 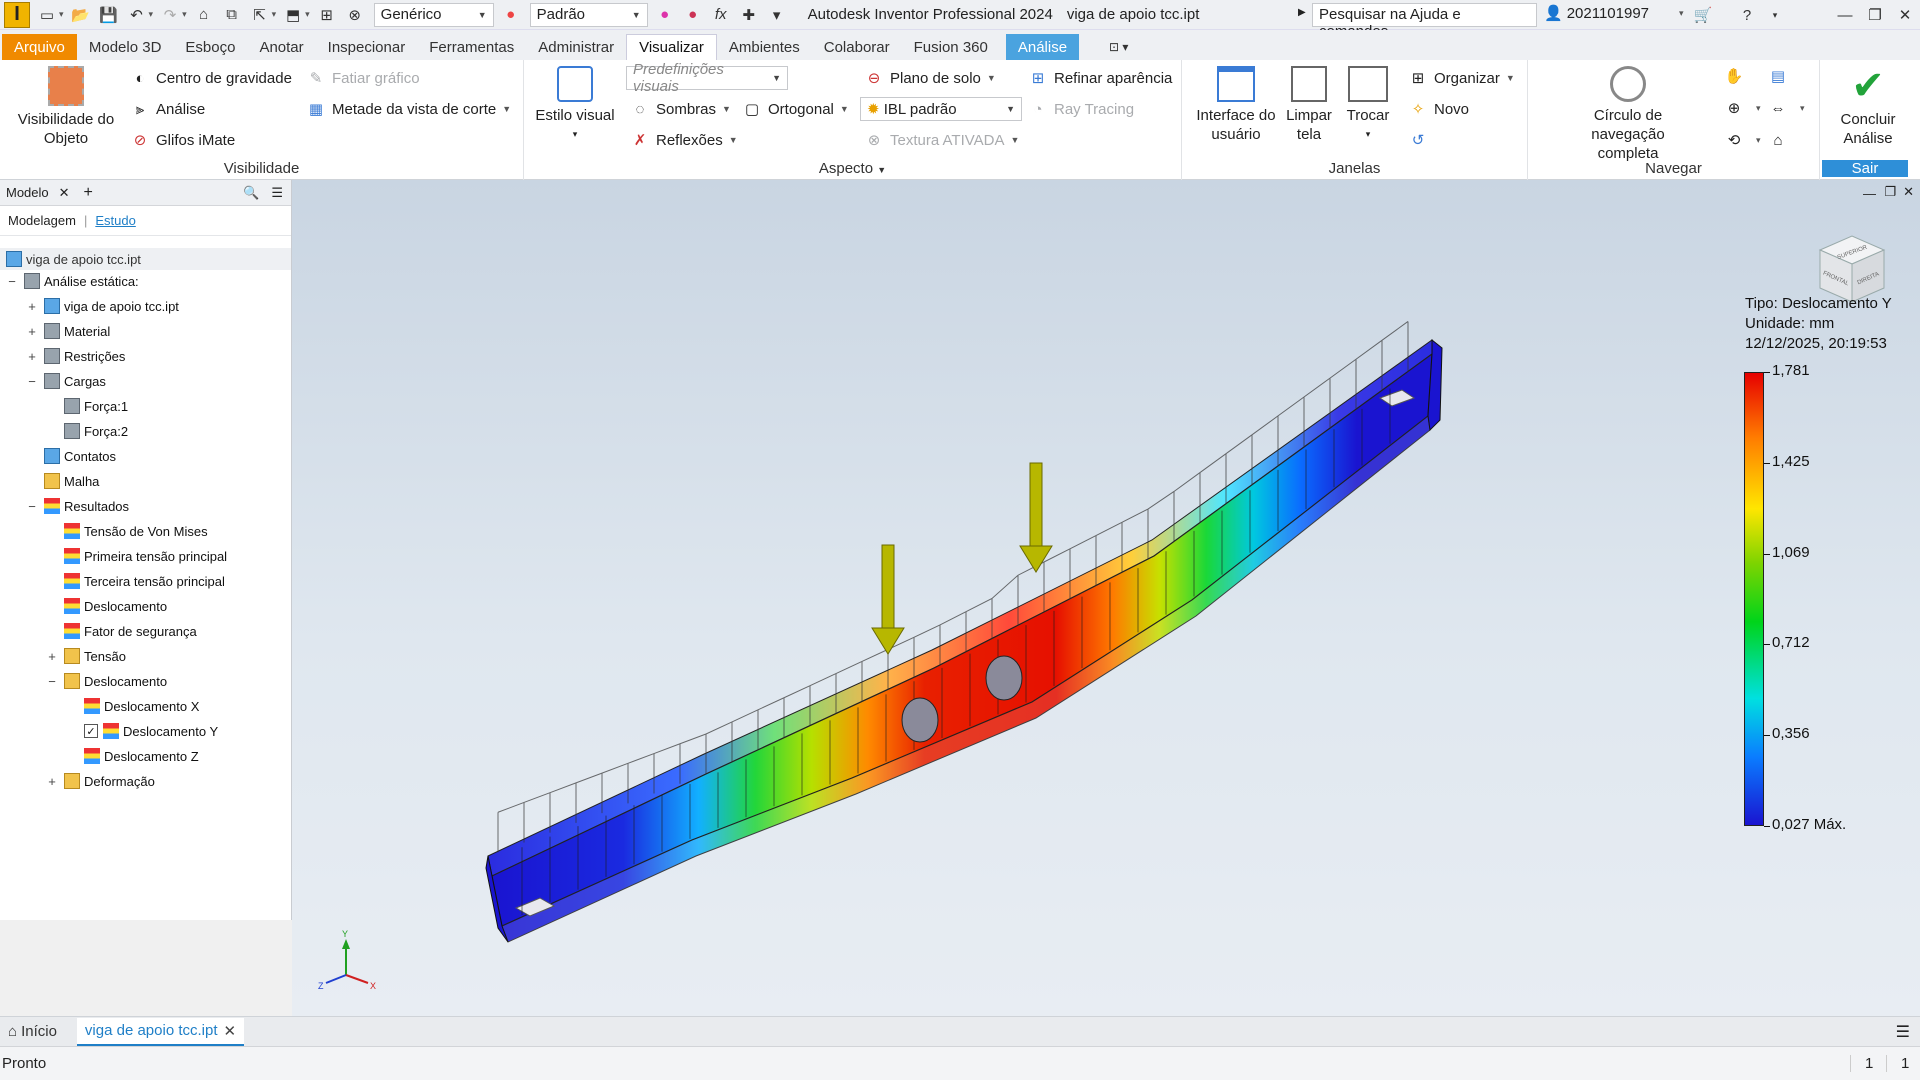 What do you see at coordinates (71, 456) in the screenshot?
I see `tree-item: Contatos` at bounding box center [71, 456].